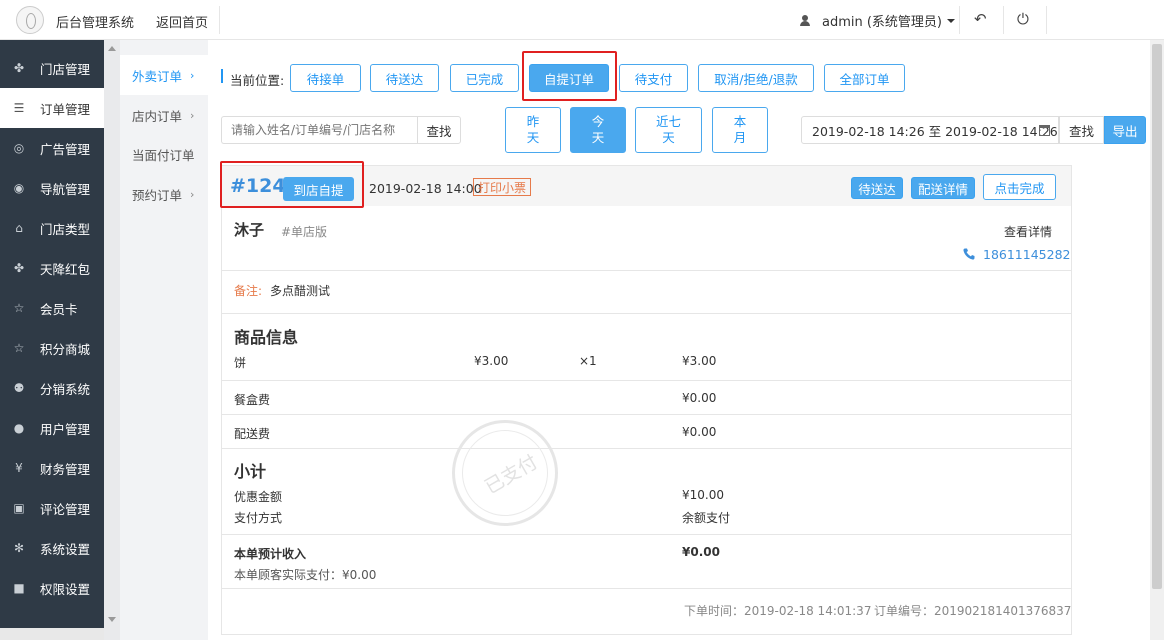  I want to click on sidebar-item-label: 积分商城, so click(65, 349).